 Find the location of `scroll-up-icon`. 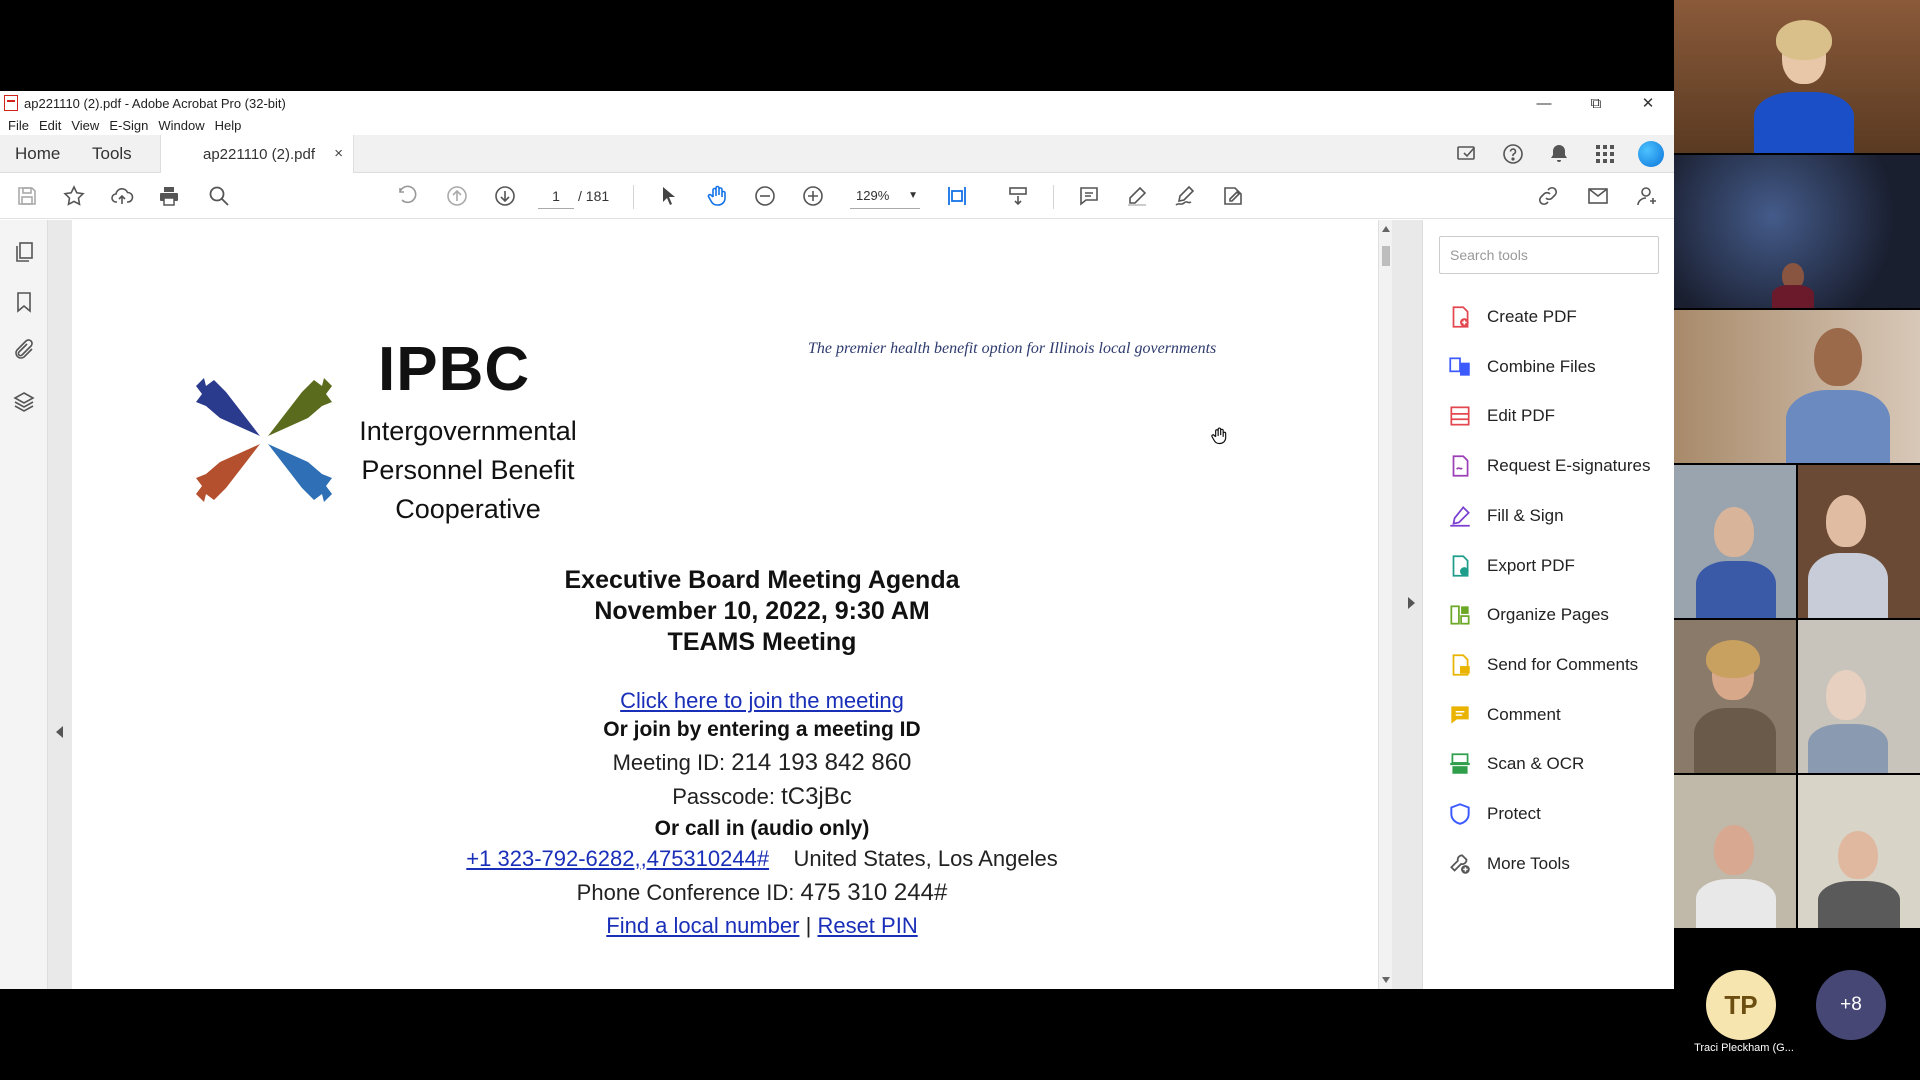

scroll-up-icon is located at coordinates (1386, 229).